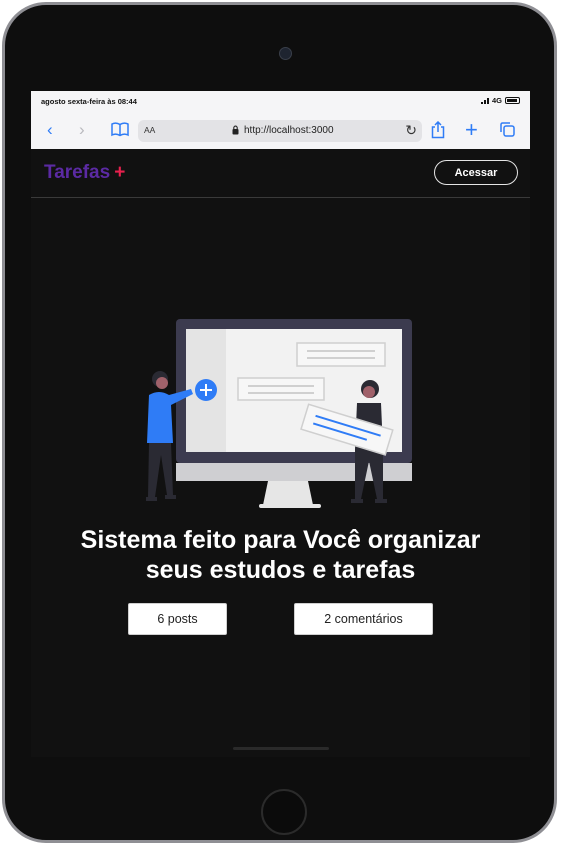  I want to click on back-icon: ‹, so click(50, 130).